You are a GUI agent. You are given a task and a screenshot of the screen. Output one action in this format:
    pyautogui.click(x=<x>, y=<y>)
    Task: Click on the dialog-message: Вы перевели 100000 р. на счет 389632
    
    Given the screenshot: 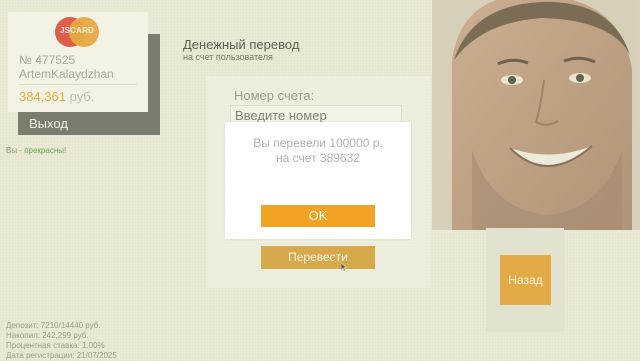 What is the action you would take?
    pyautogui.click(x=318, y=151)
    